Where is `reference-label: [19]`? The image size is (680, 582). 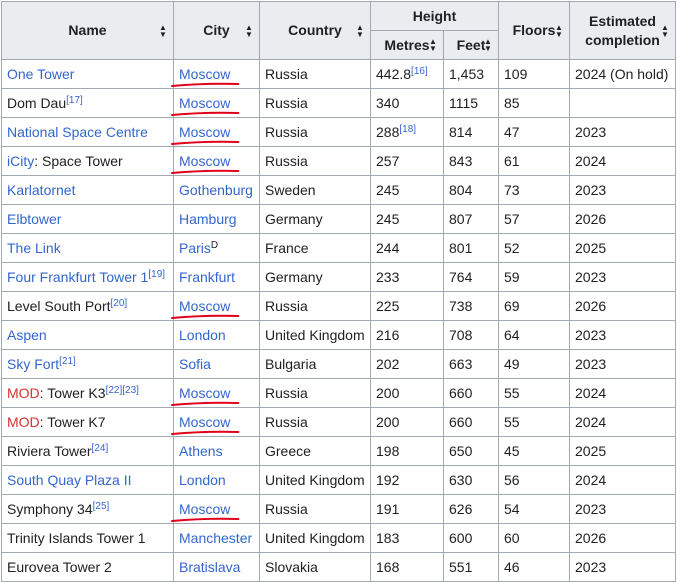 reference-label: [19] is located at coordinates (156, 274).